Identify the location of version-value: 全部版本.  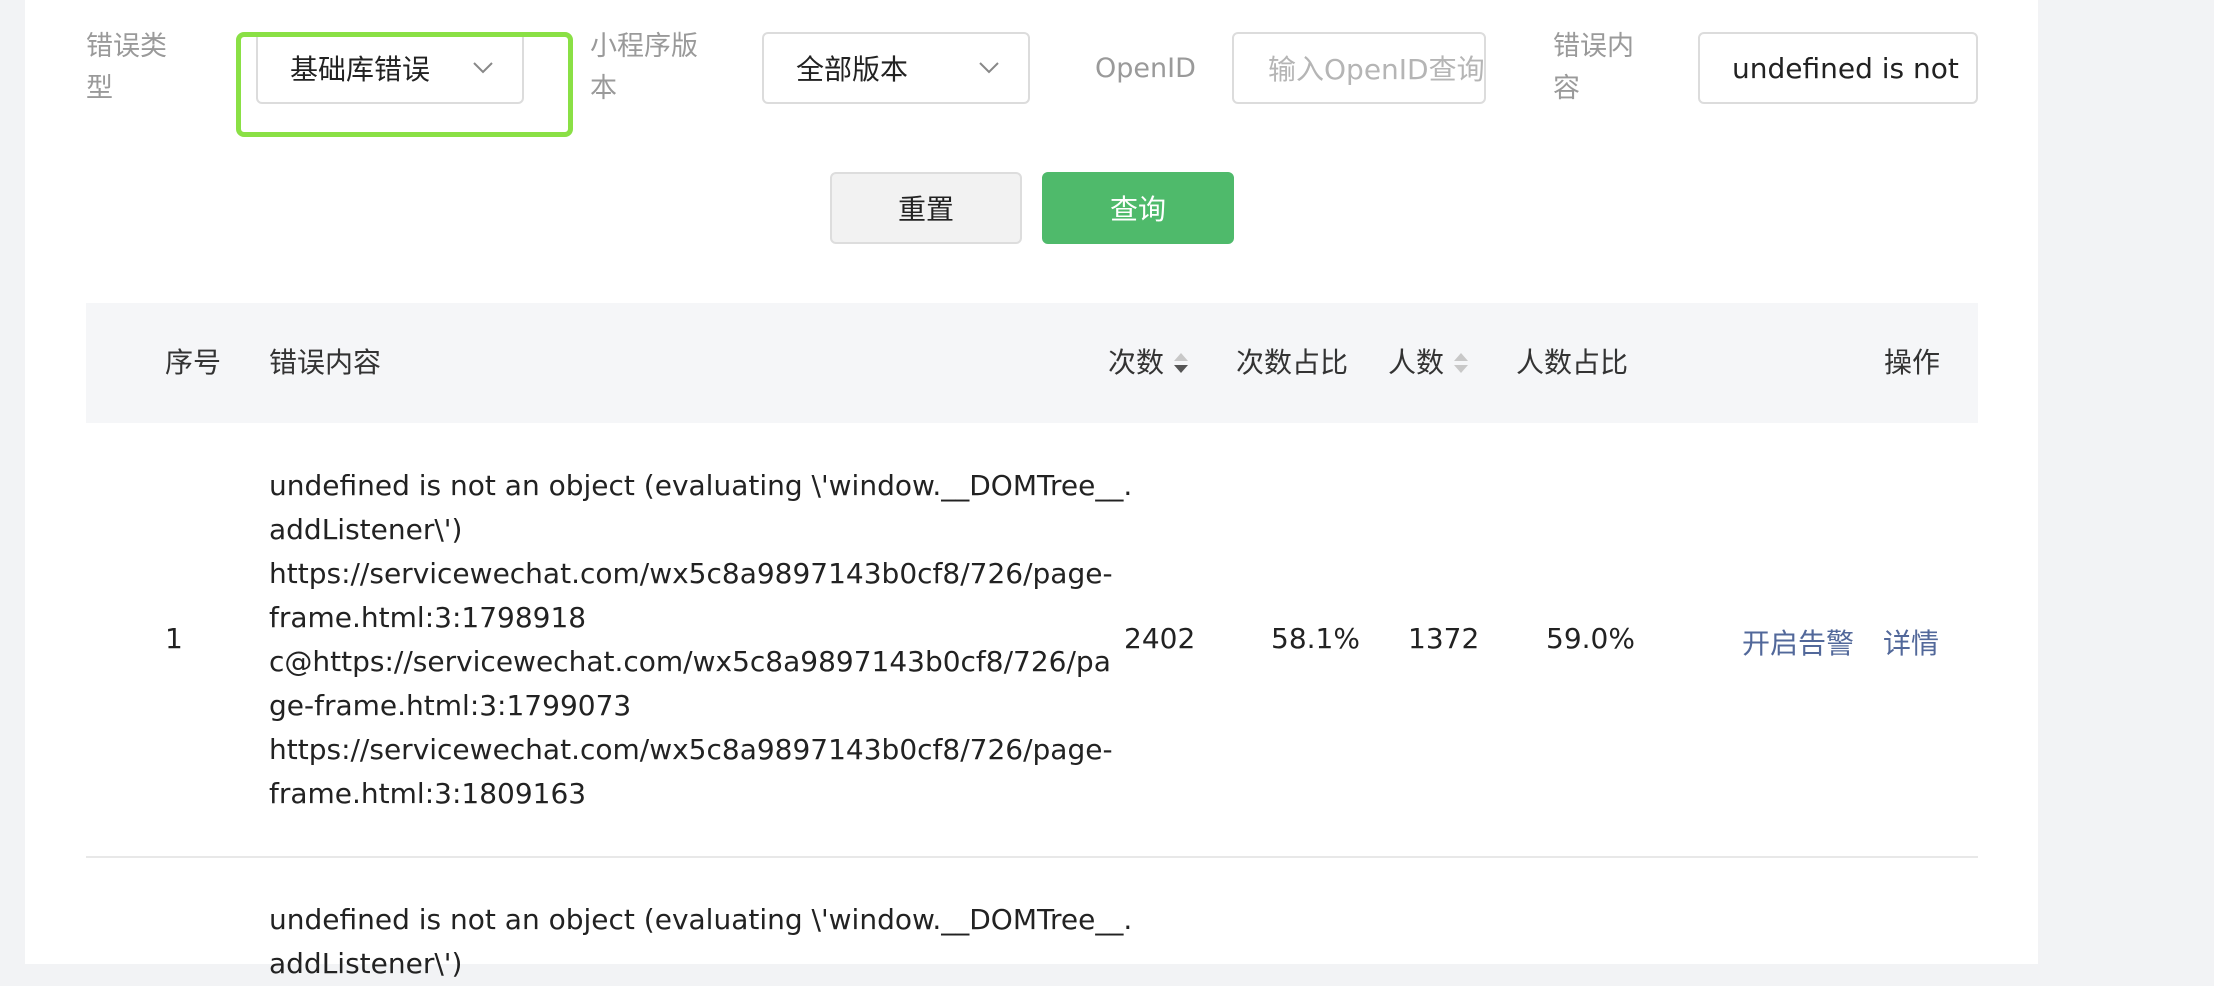
(852, 69).